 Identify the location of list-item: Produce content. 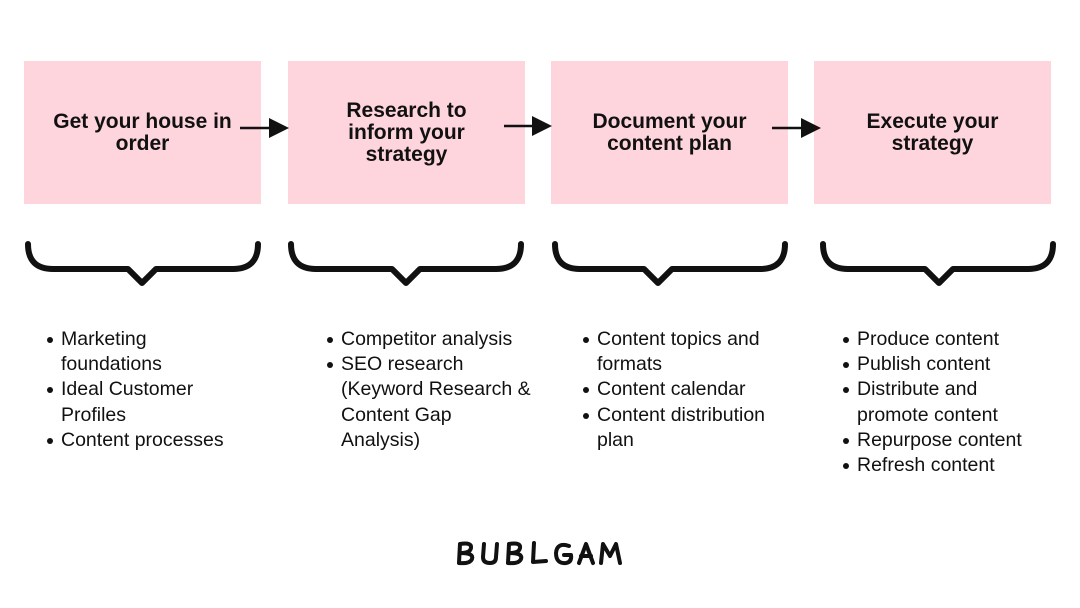
(955, 339).